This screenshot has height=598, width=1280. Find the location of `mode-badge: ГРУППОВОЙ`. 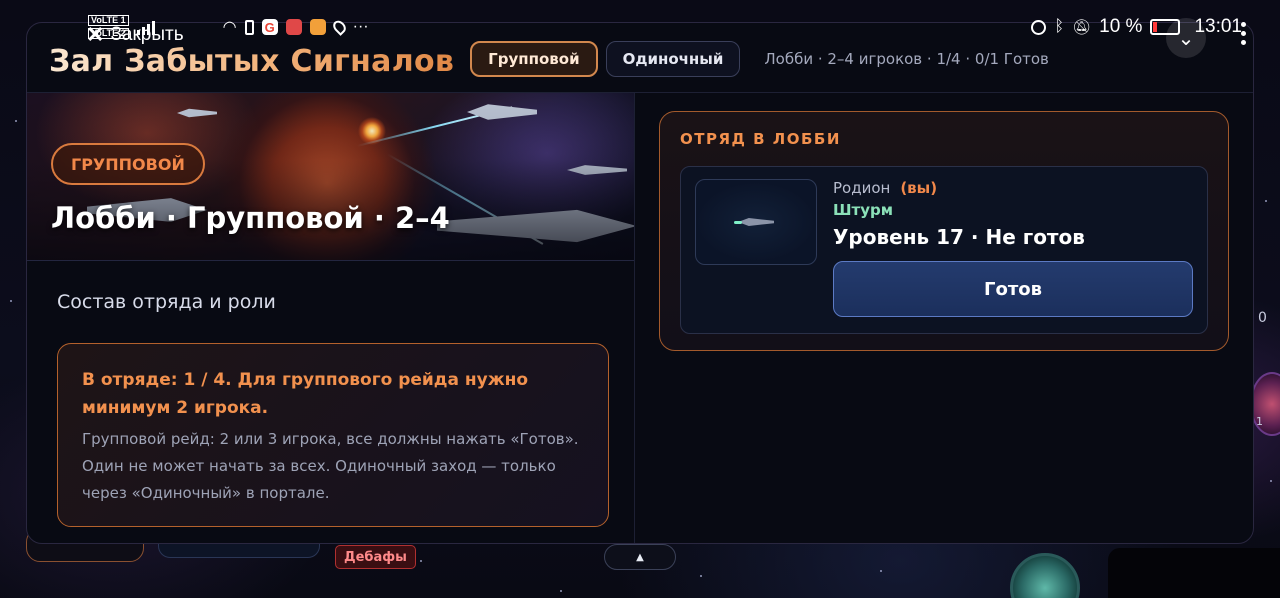

mode-badge: ГРУППОВОЙ is located at coordinates (128, 164).